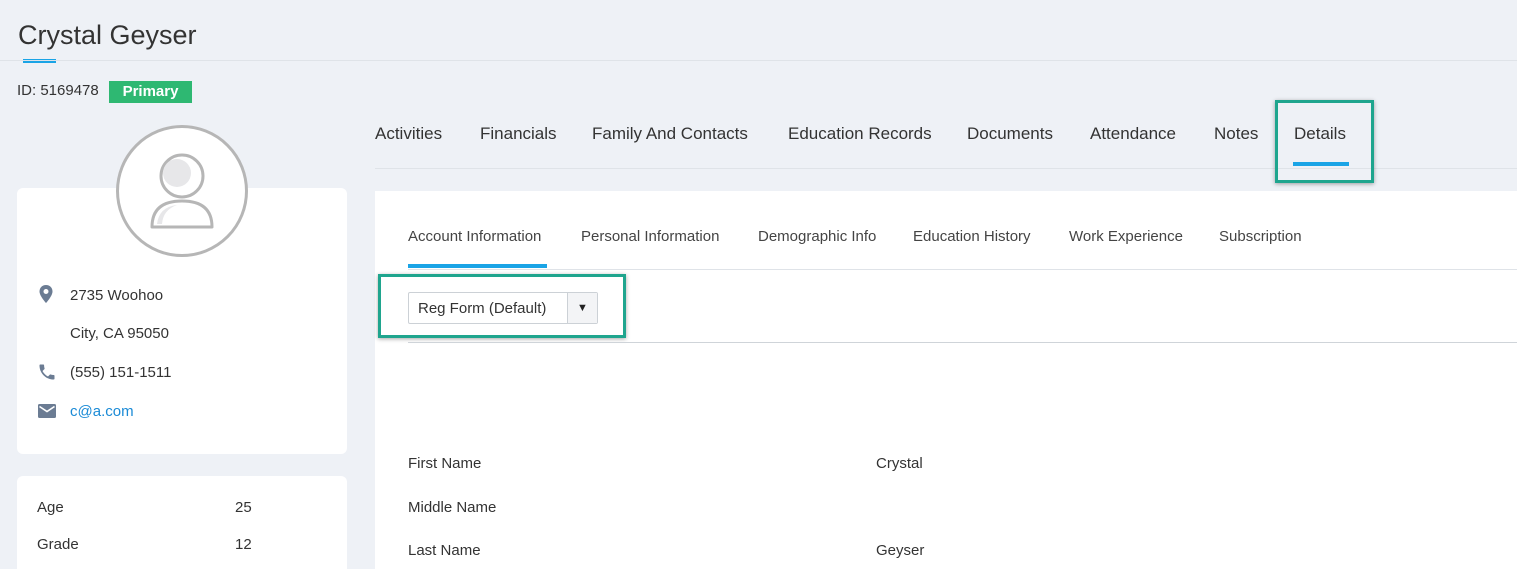  Describe the element at coordinates (1324, 141) in the screenshot. I see `details-tab-highlight` at that location.